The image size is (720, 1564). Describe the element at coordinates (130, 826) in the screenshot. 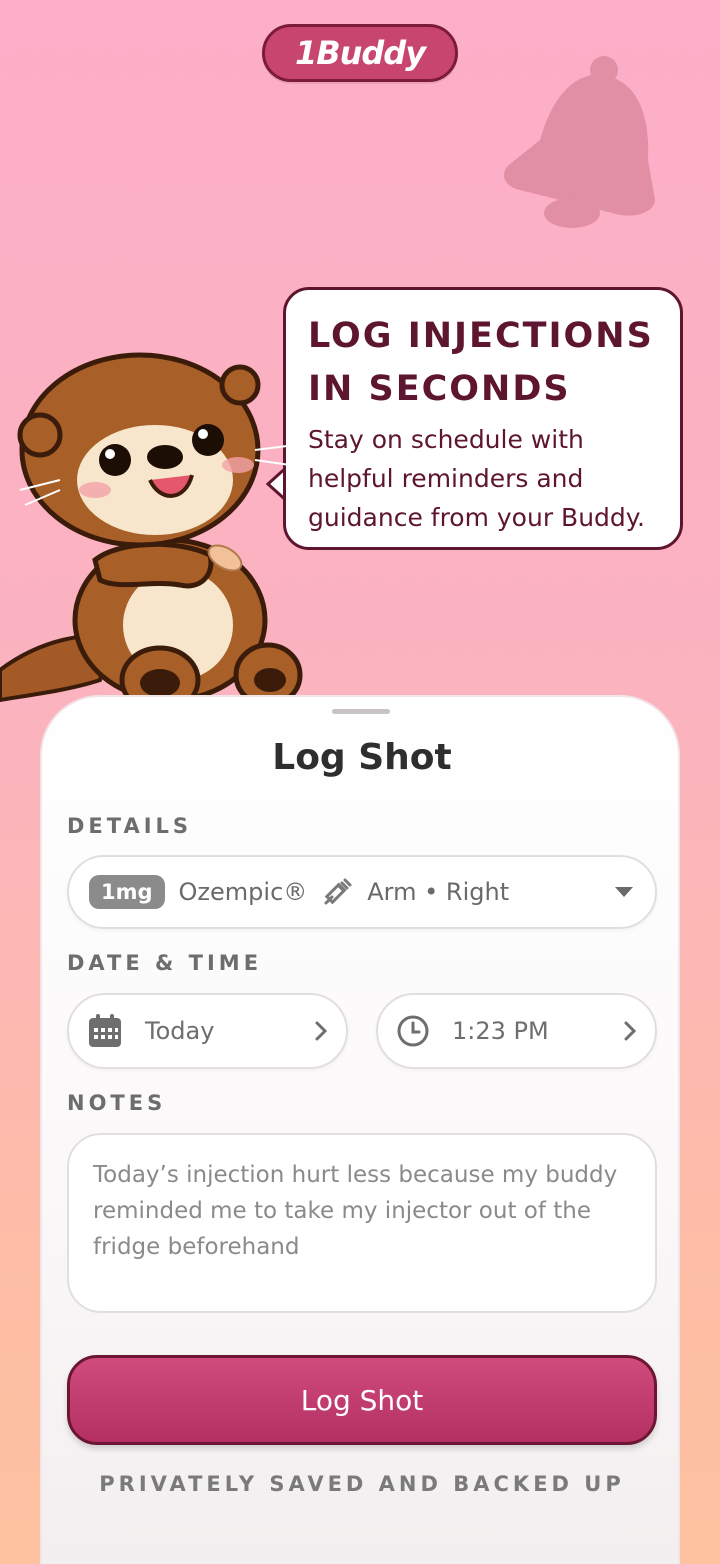

I see `details-label: DETAILS` at that location.